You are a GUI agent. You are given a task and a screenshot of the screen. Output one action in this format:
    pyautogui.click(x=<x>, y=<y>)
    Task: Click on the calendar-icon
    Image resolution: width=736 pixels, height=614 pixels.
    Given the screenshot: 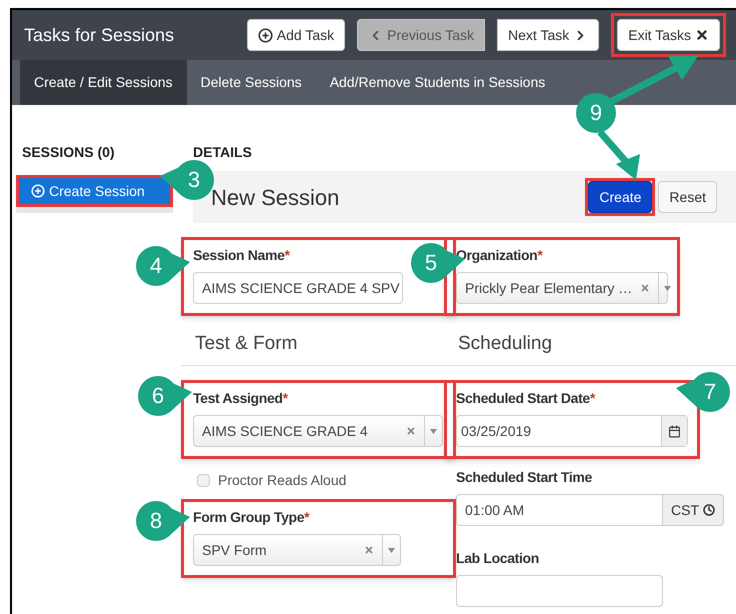 What is the action you would take?
    pyautogui.click(x=674, y=431)
    